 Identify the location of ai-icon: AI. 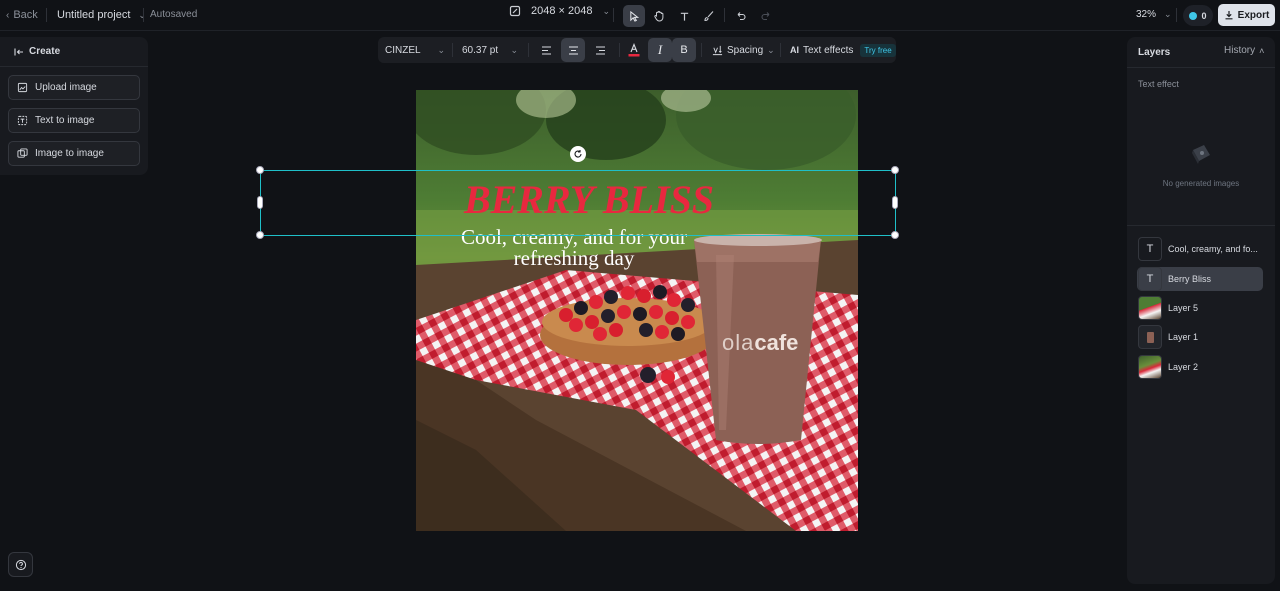
(794, 50).